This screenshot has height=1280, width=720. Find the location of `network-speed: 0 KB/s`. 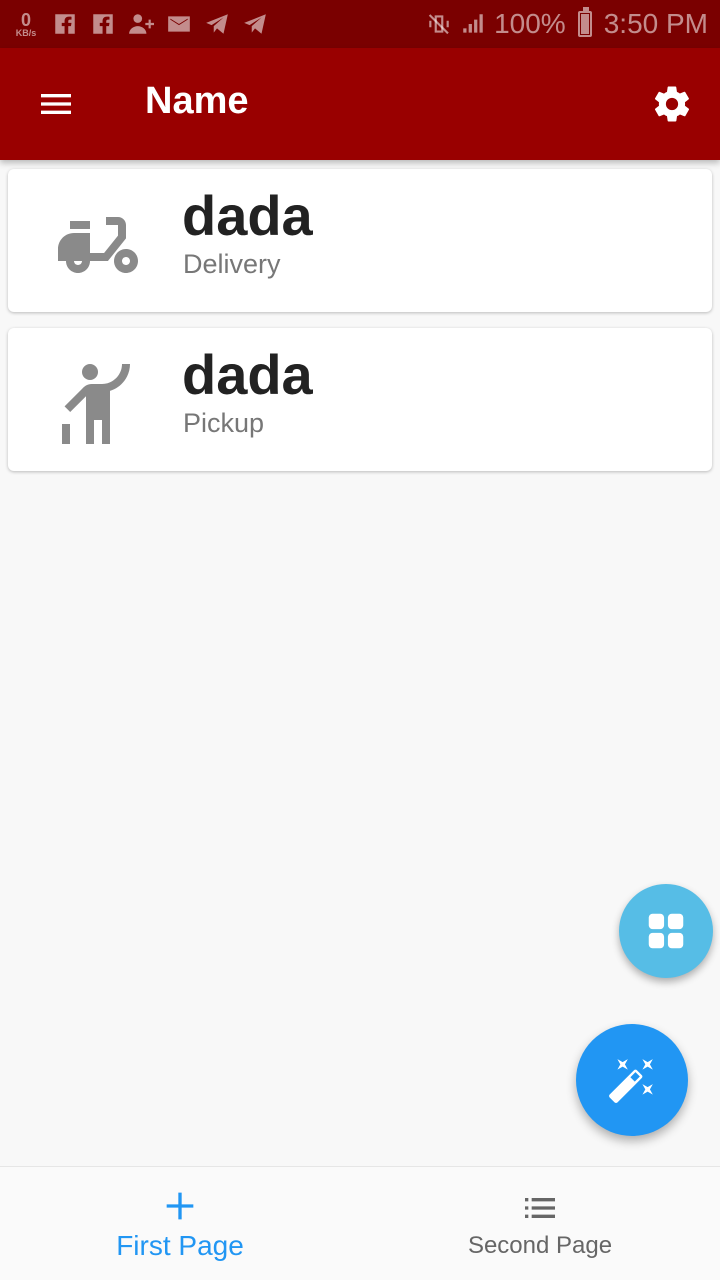

network-speed: 0 KB/s is located at coordinates (26, 24).